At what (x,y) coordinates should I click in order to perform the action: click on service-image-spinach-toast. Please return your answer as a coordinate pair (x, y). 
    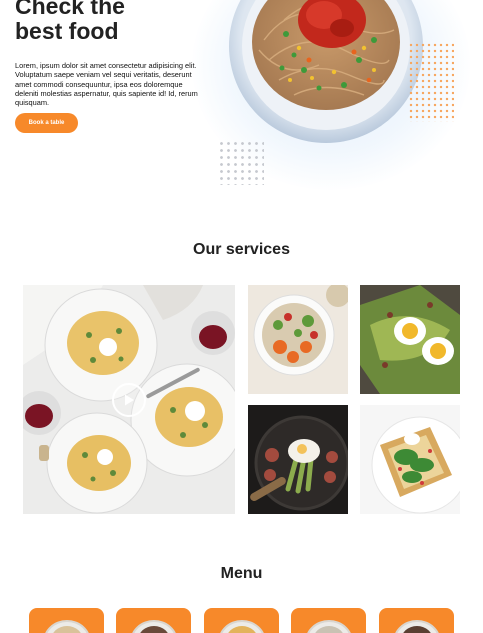
    Looking at the image, I should click on (410, 459).